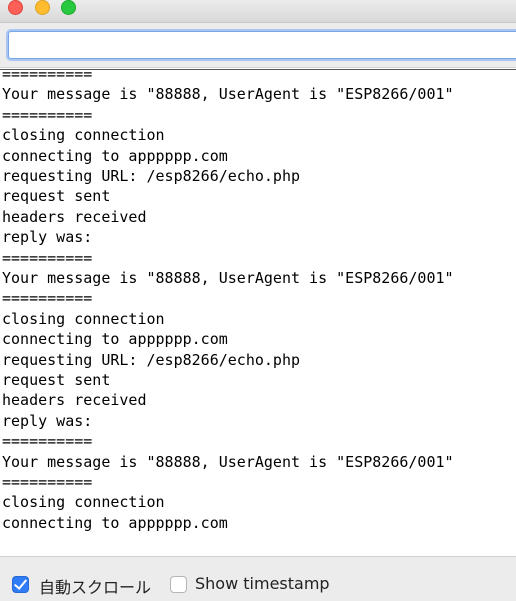  Describe the element at coordinates (258, 11) in the screenshot. I see `title-bar` at that location.